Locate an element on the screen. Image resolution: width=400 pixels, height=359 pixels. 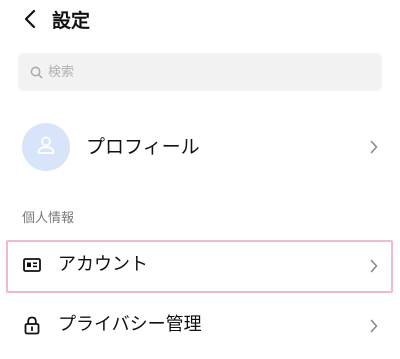
search-icon is located at coordinates (37, 72).